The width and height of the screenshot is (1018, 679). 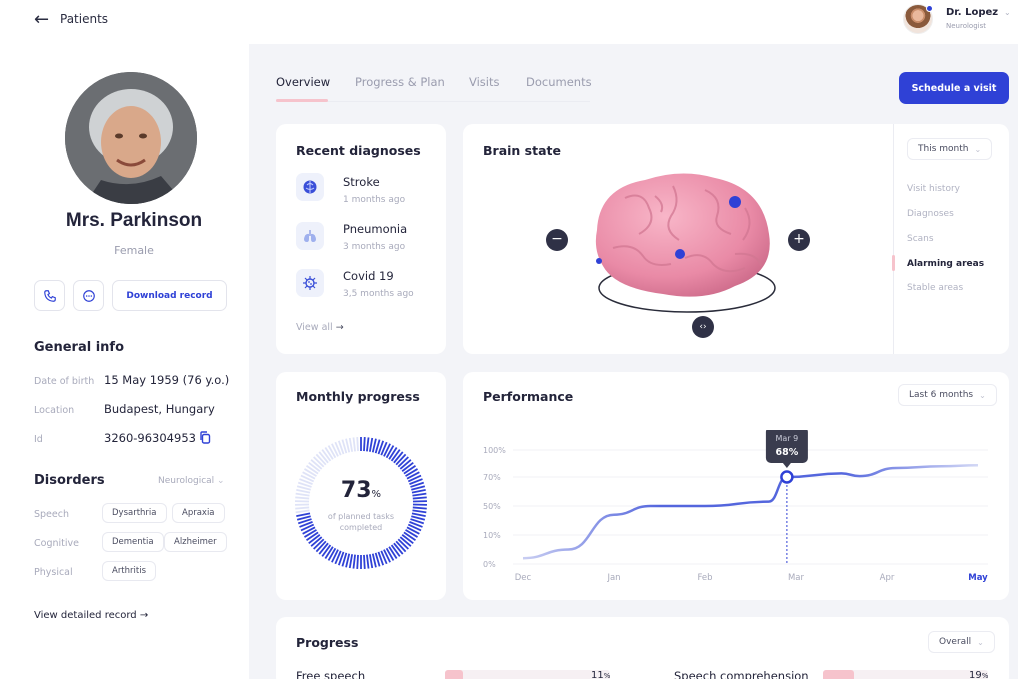 What do you see at coordinates (933, 189) in the screenshot?
I see `brain-menu-visit-history: Visit history` at bounding box center [933, 189].